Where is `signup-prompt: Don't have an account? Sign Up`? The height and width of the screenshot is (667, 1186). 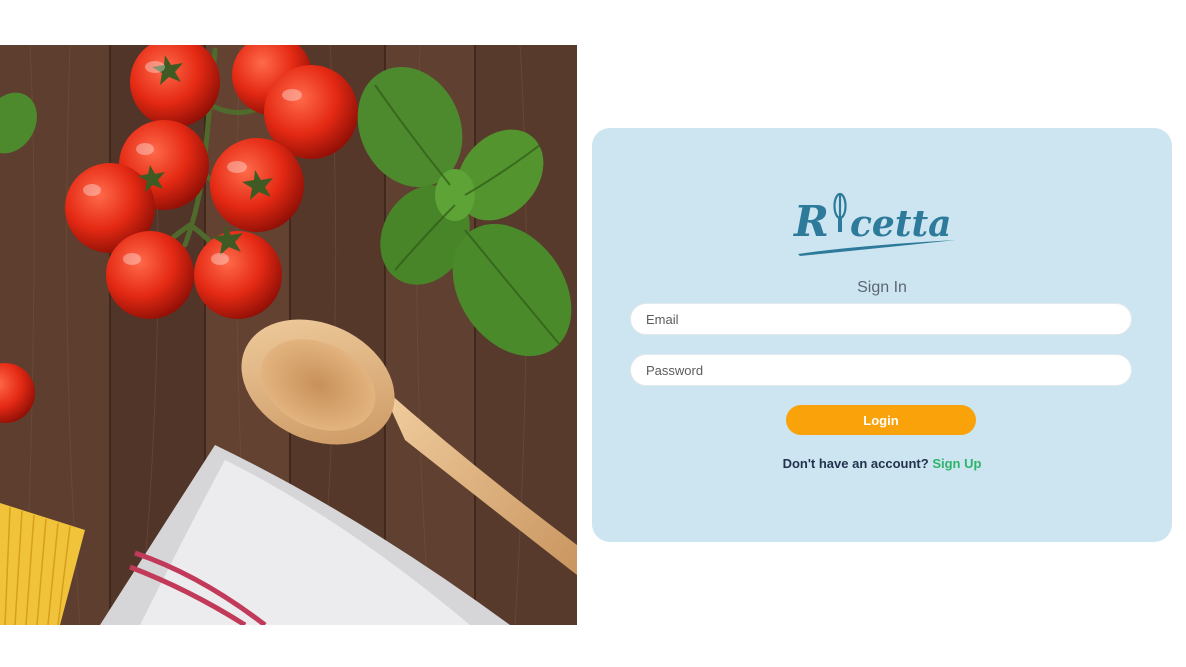
signup-prompt: Don't have an account? Sign Up is located at coordinates (882, 463).